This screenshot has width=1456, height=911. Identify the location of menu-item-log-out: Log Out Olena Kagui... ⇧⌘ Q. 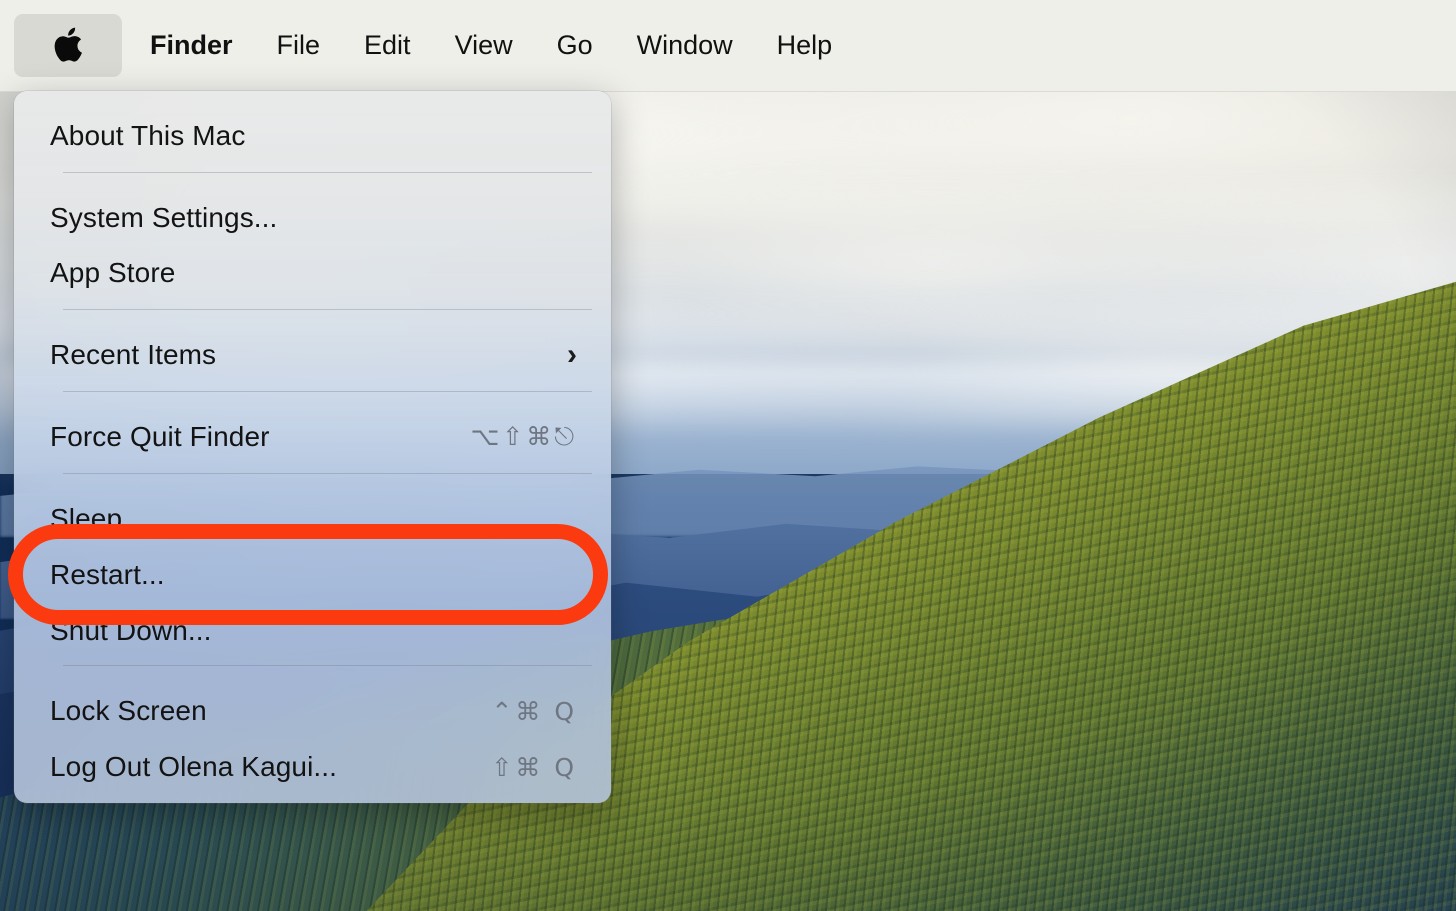
(312, 767).